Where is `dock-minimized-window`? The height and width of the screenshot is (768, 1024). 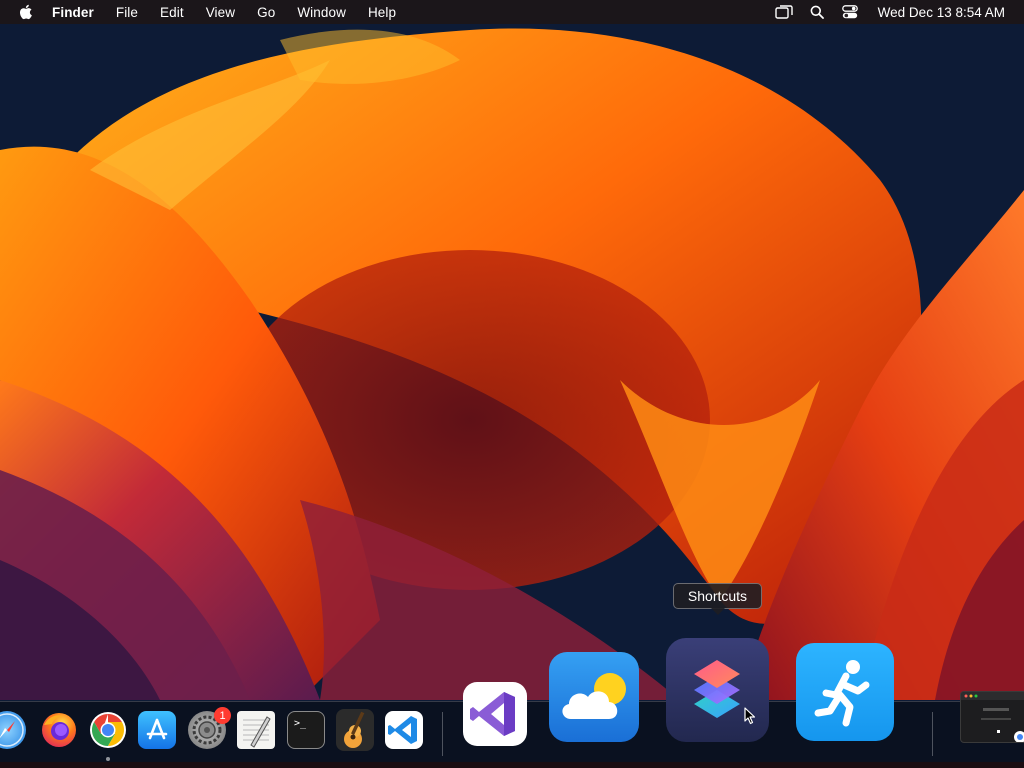 dock-minimized-window is located at coordinates (992, 717).